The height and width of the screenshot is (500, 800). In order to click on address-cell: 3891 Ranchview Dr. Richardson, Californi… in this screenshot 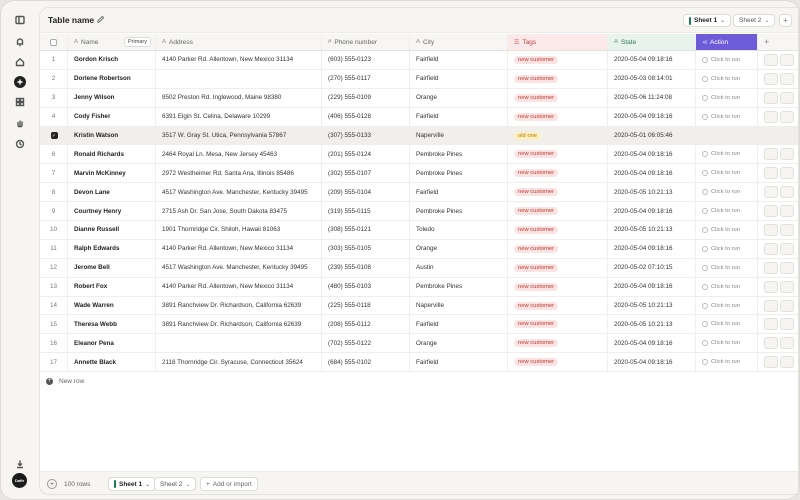, I will do `click(239, 305)`.